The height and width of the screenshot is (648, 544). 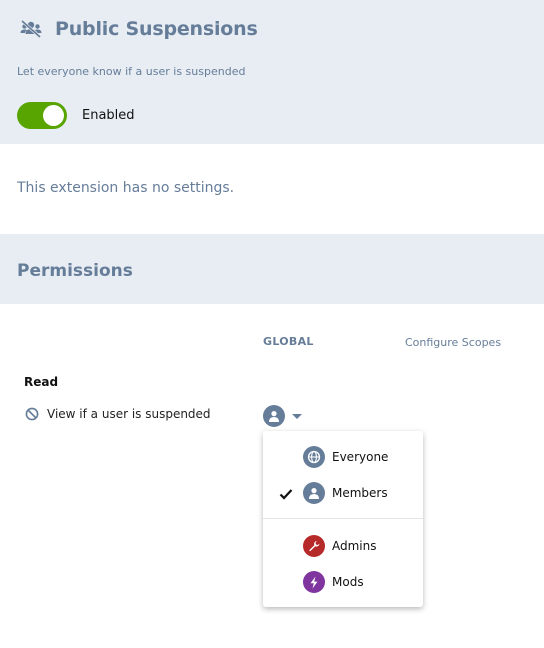 I want to click on wrench-icon, so click(x=314, y=546).